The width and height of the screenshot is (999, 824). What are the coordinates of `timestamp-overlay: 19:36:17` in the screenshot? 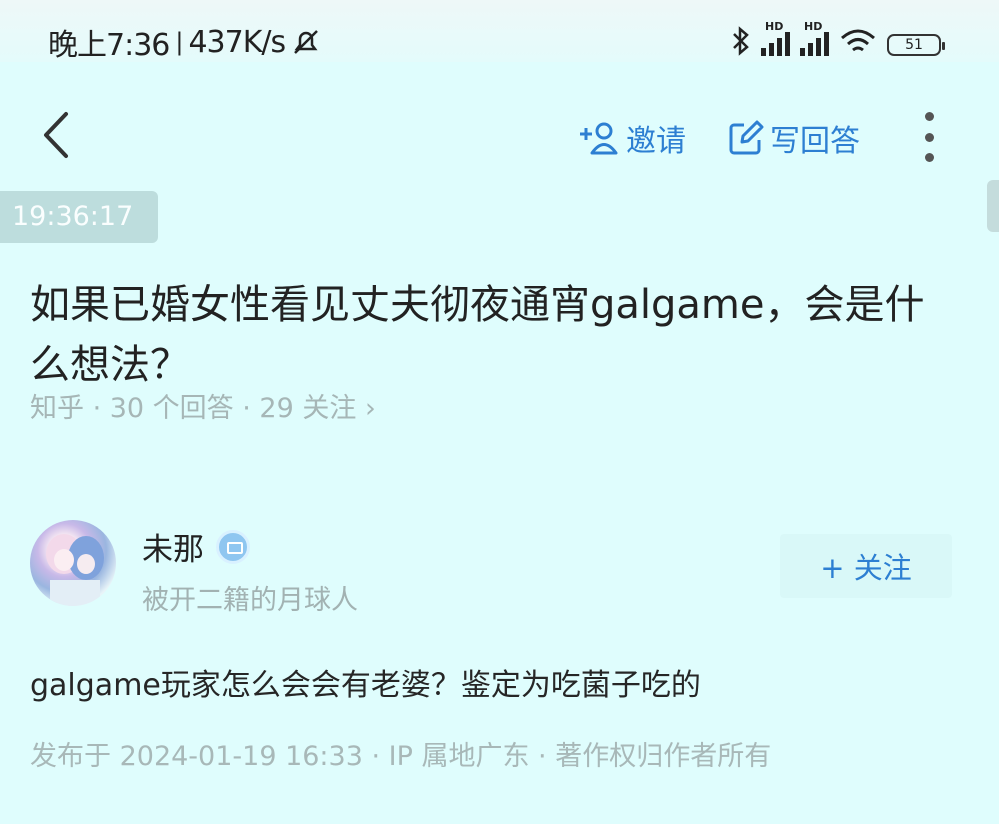 It's located at (79, 217).